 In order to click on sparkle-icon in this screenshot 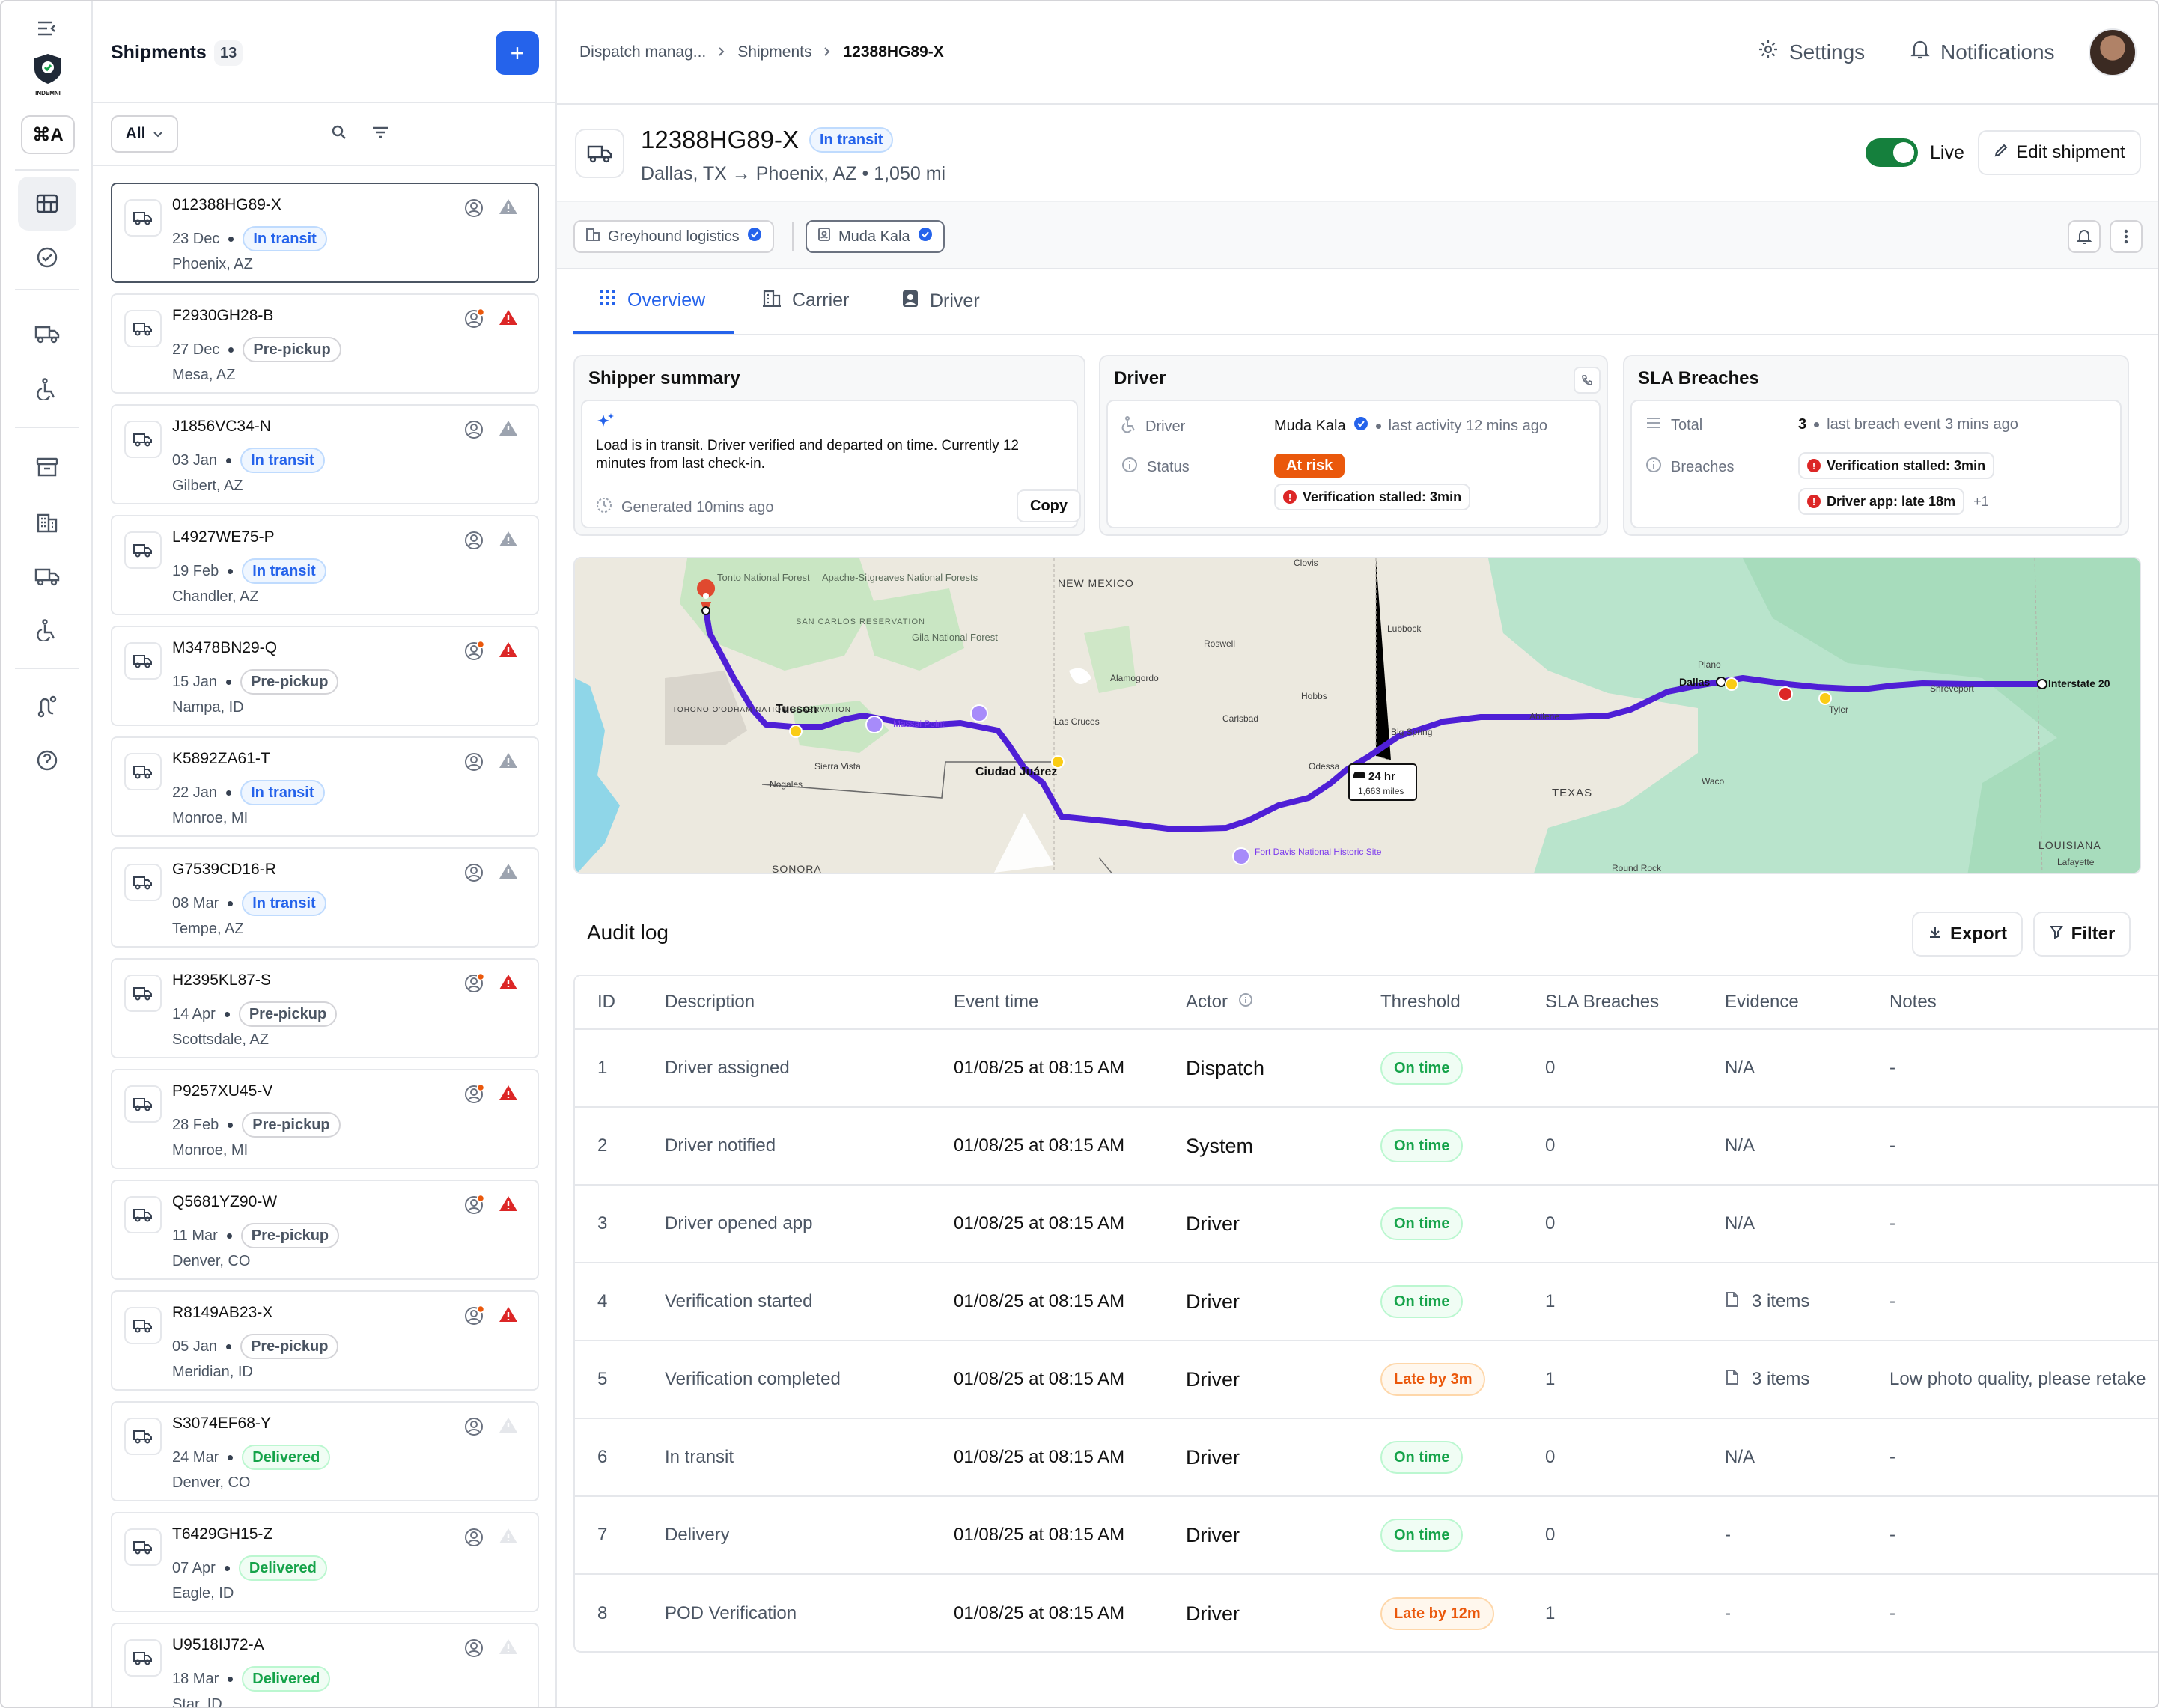, I will do `click(605, 424)`.